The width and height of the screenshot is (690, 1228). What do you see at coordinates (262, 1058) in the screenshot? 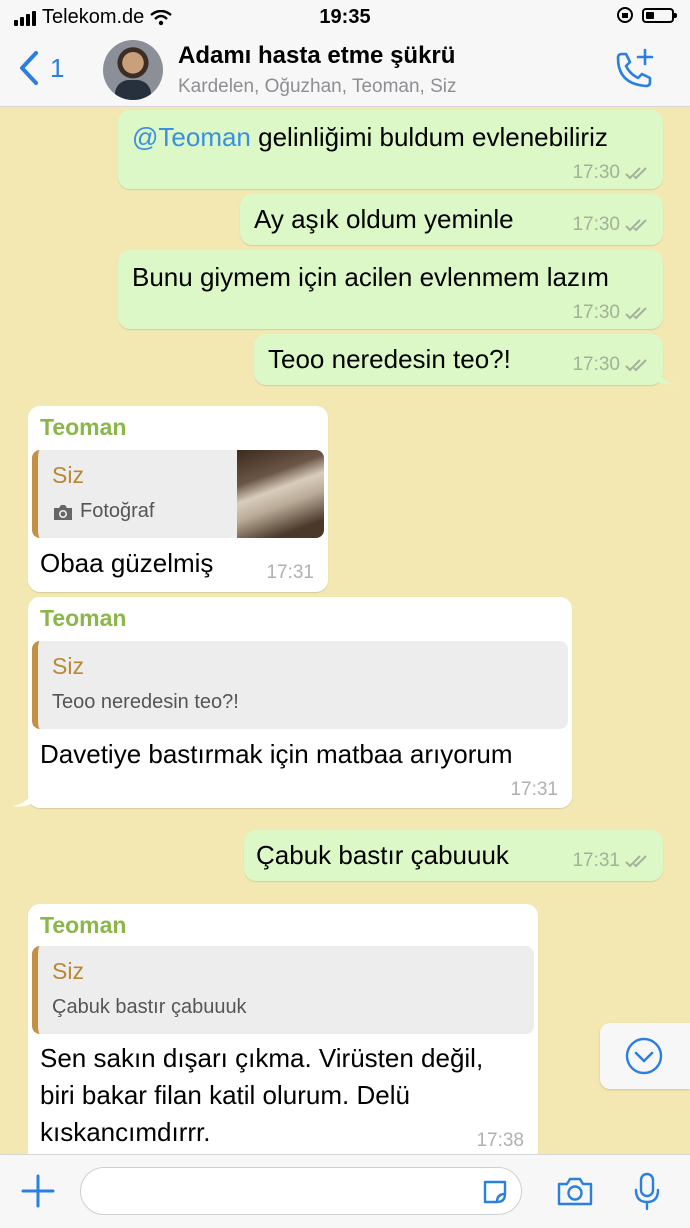
I see `message-line: Sen sakın dışarı çıkma. Virüsten değil,` at bounding box center [262, 1058].